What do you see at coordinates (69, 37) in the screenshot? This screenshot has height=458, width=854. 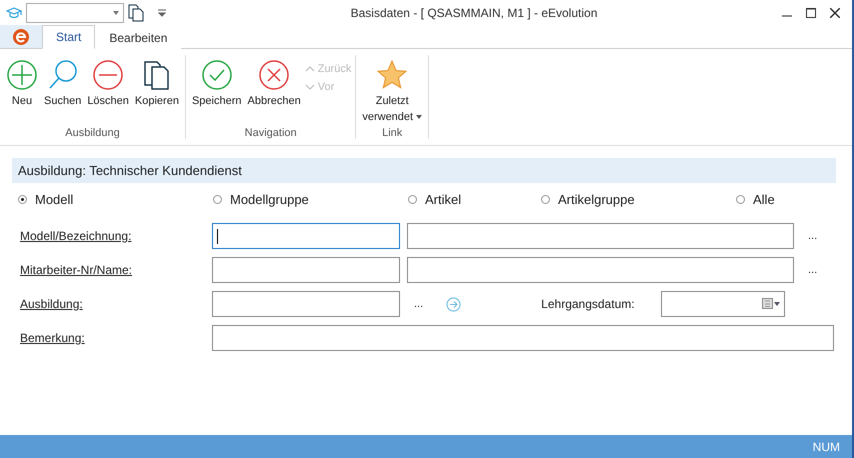 I see `ribbon-tab: Start` at bounding box center [69, 37].